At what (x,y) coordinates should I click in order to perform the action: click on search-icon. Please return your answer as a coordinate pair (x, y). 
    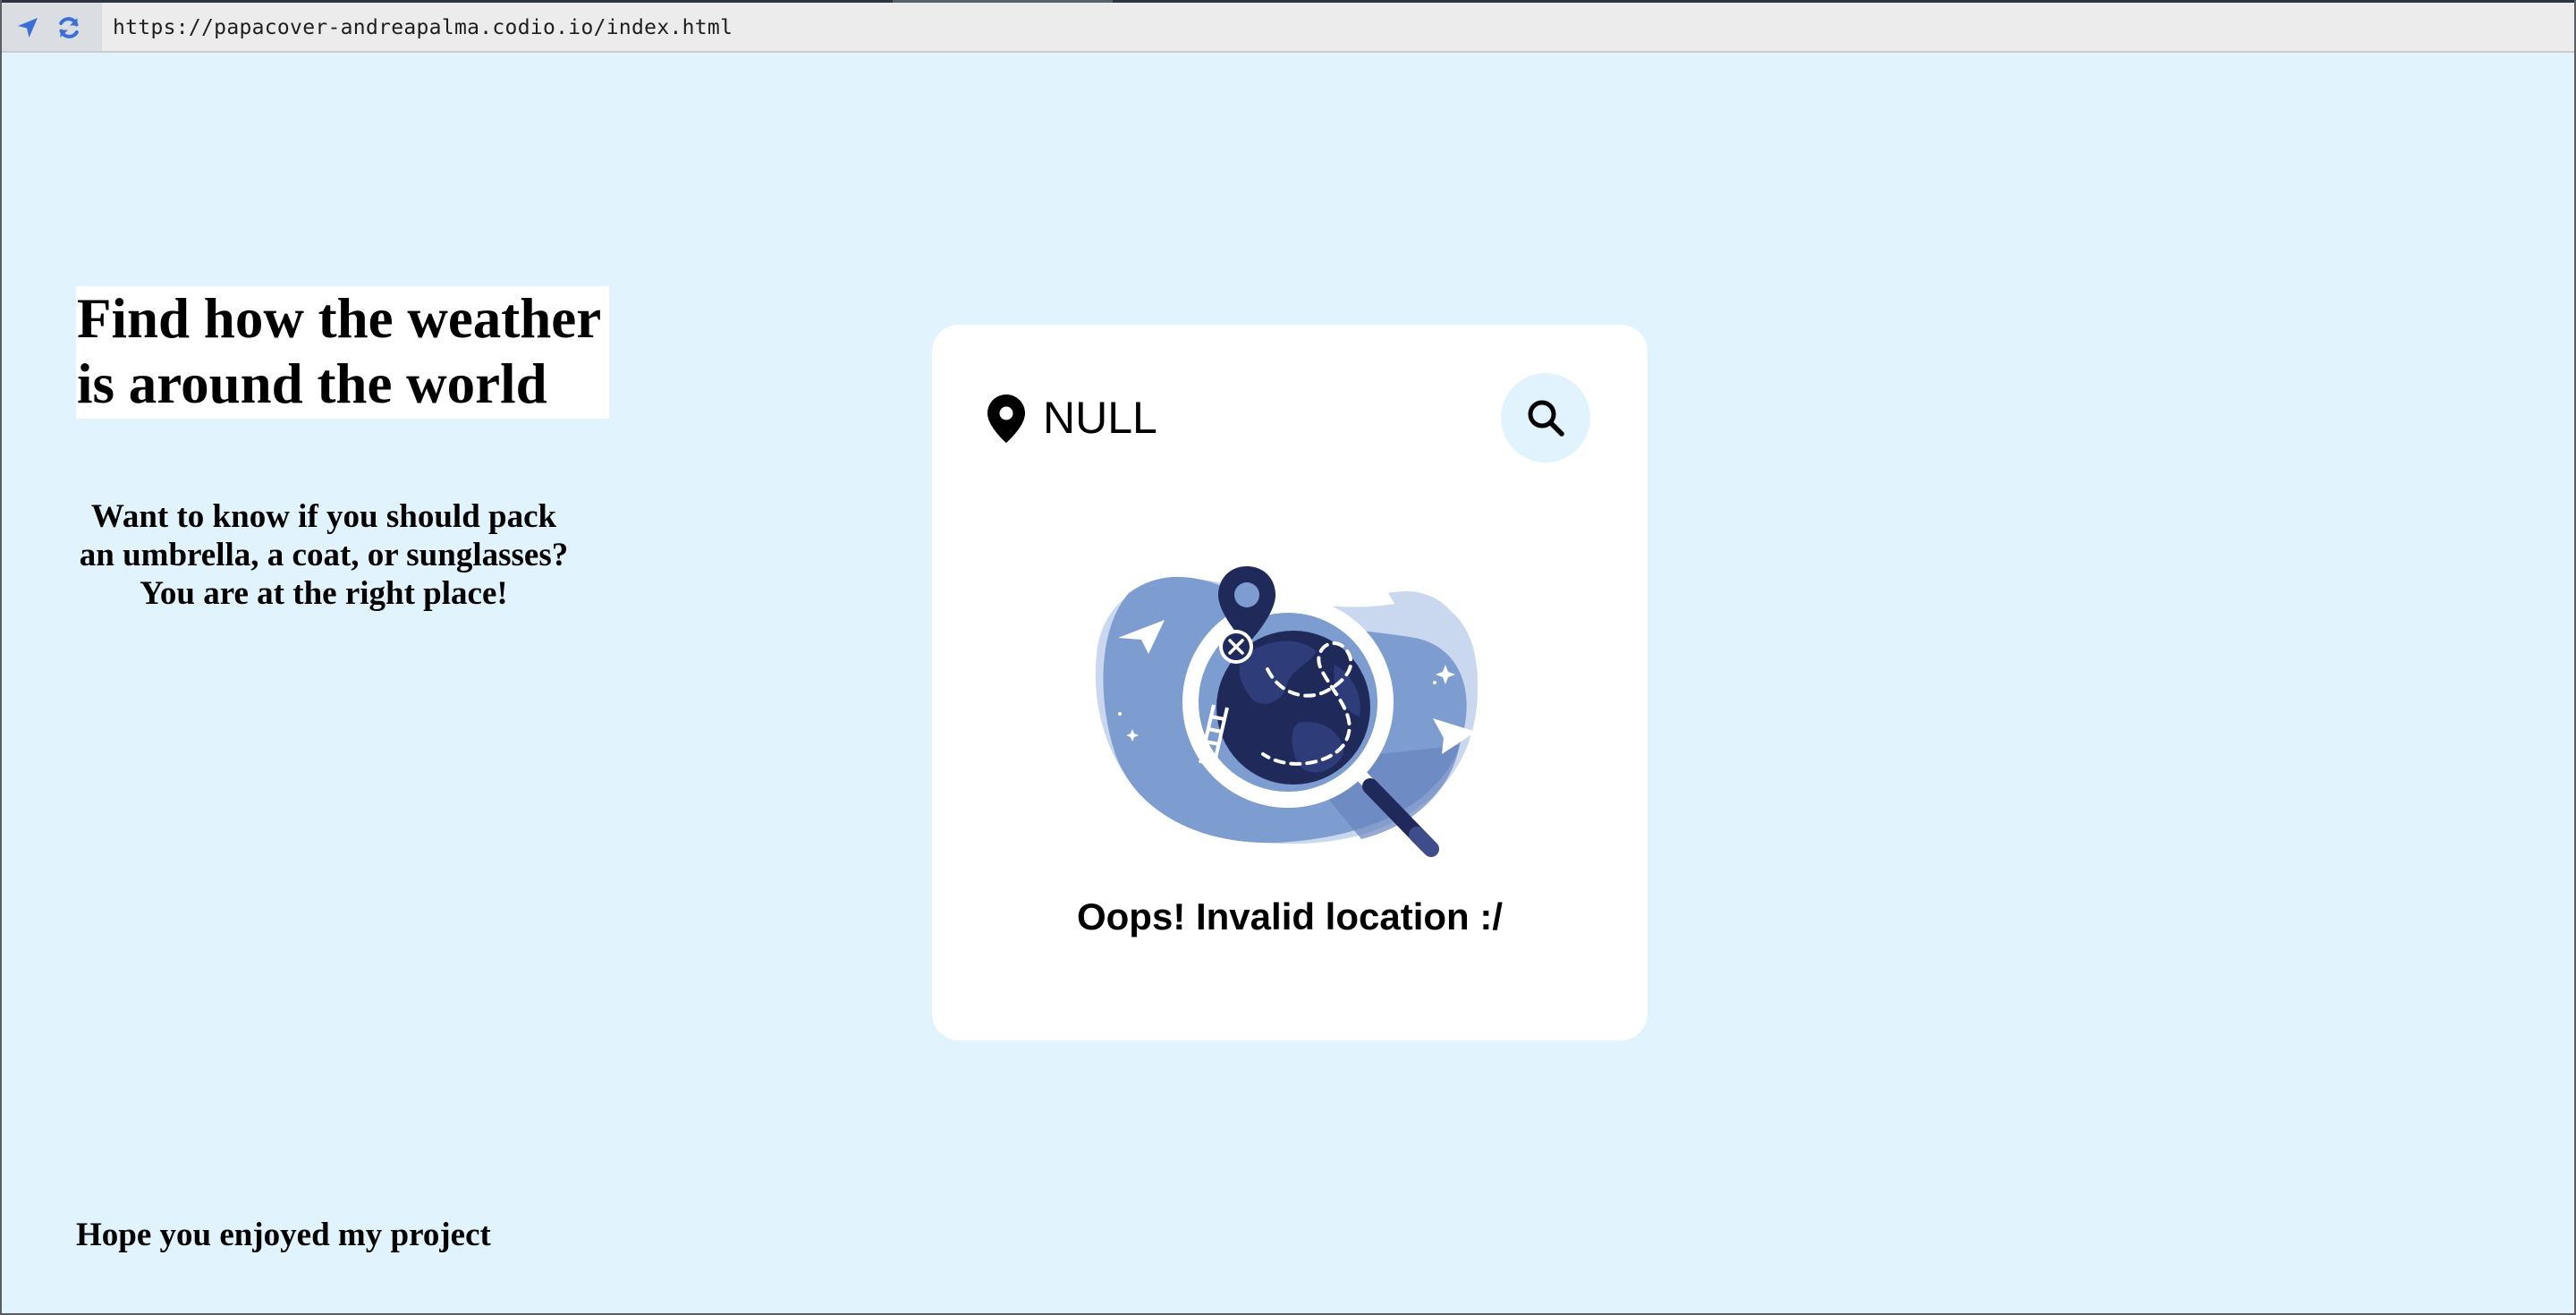
    Looking at the image, I should click on (1546, 418).